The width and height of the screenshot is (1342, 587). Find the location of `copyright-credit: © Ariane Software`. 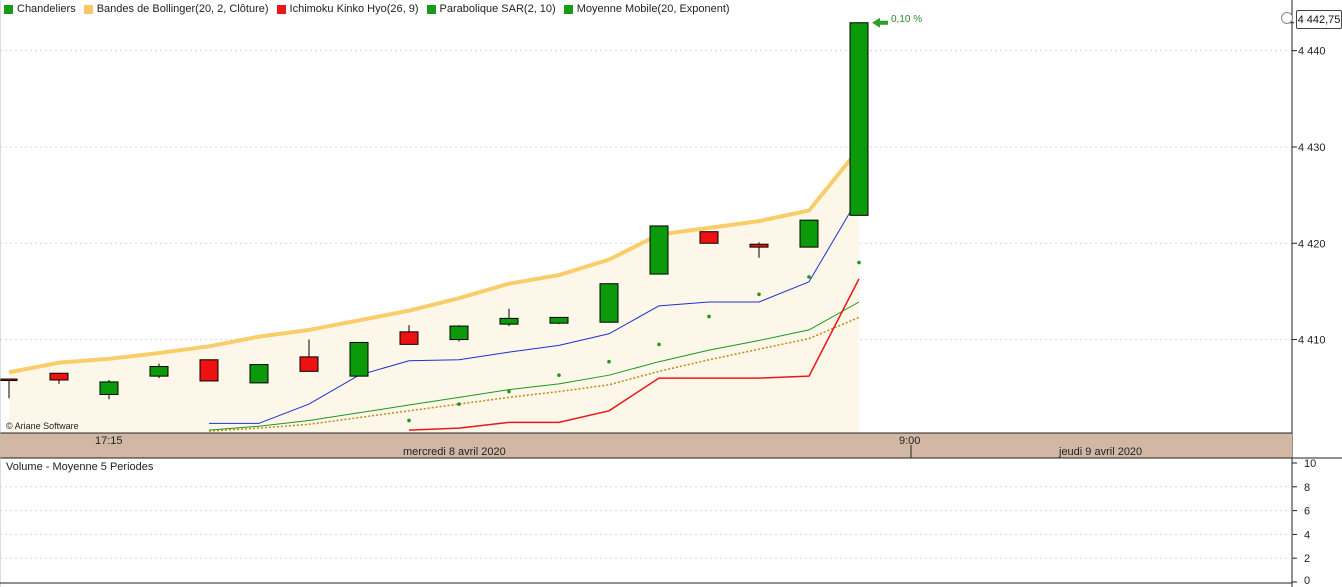

copyright-credit: © Ariane Software is located at coordinates (42, 426).